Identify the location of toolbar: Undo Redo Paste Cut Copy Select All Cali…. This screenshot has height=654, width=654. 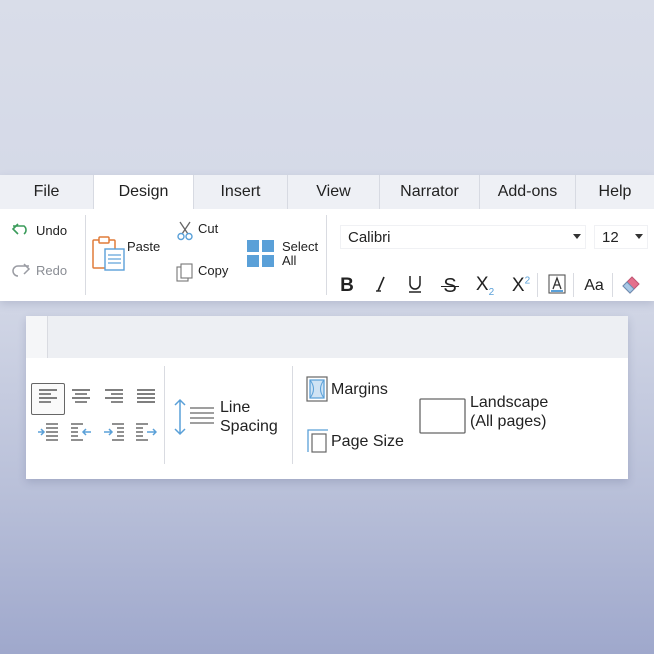
(327, 255).